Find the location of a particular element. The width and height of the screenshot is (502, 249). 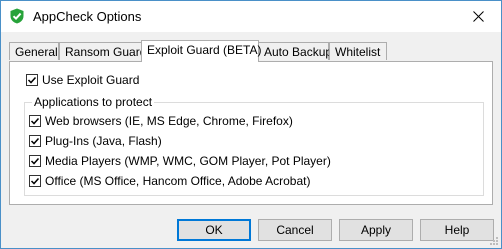

tab-general: General is located at coordinates (34, 51).